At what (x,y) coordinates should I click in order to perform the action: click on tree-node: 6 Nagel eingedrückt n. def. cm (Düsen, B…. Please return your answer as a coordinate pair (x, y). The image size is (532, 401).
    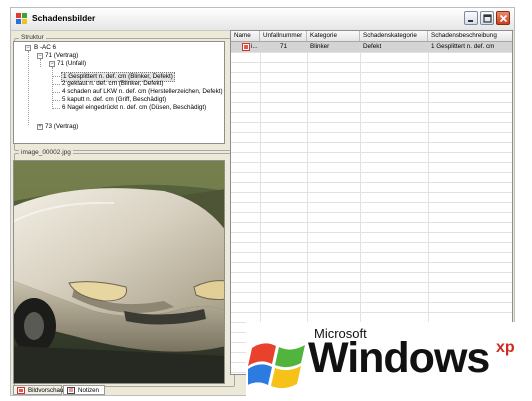
    Looking at the image, I should click on (134, 108).